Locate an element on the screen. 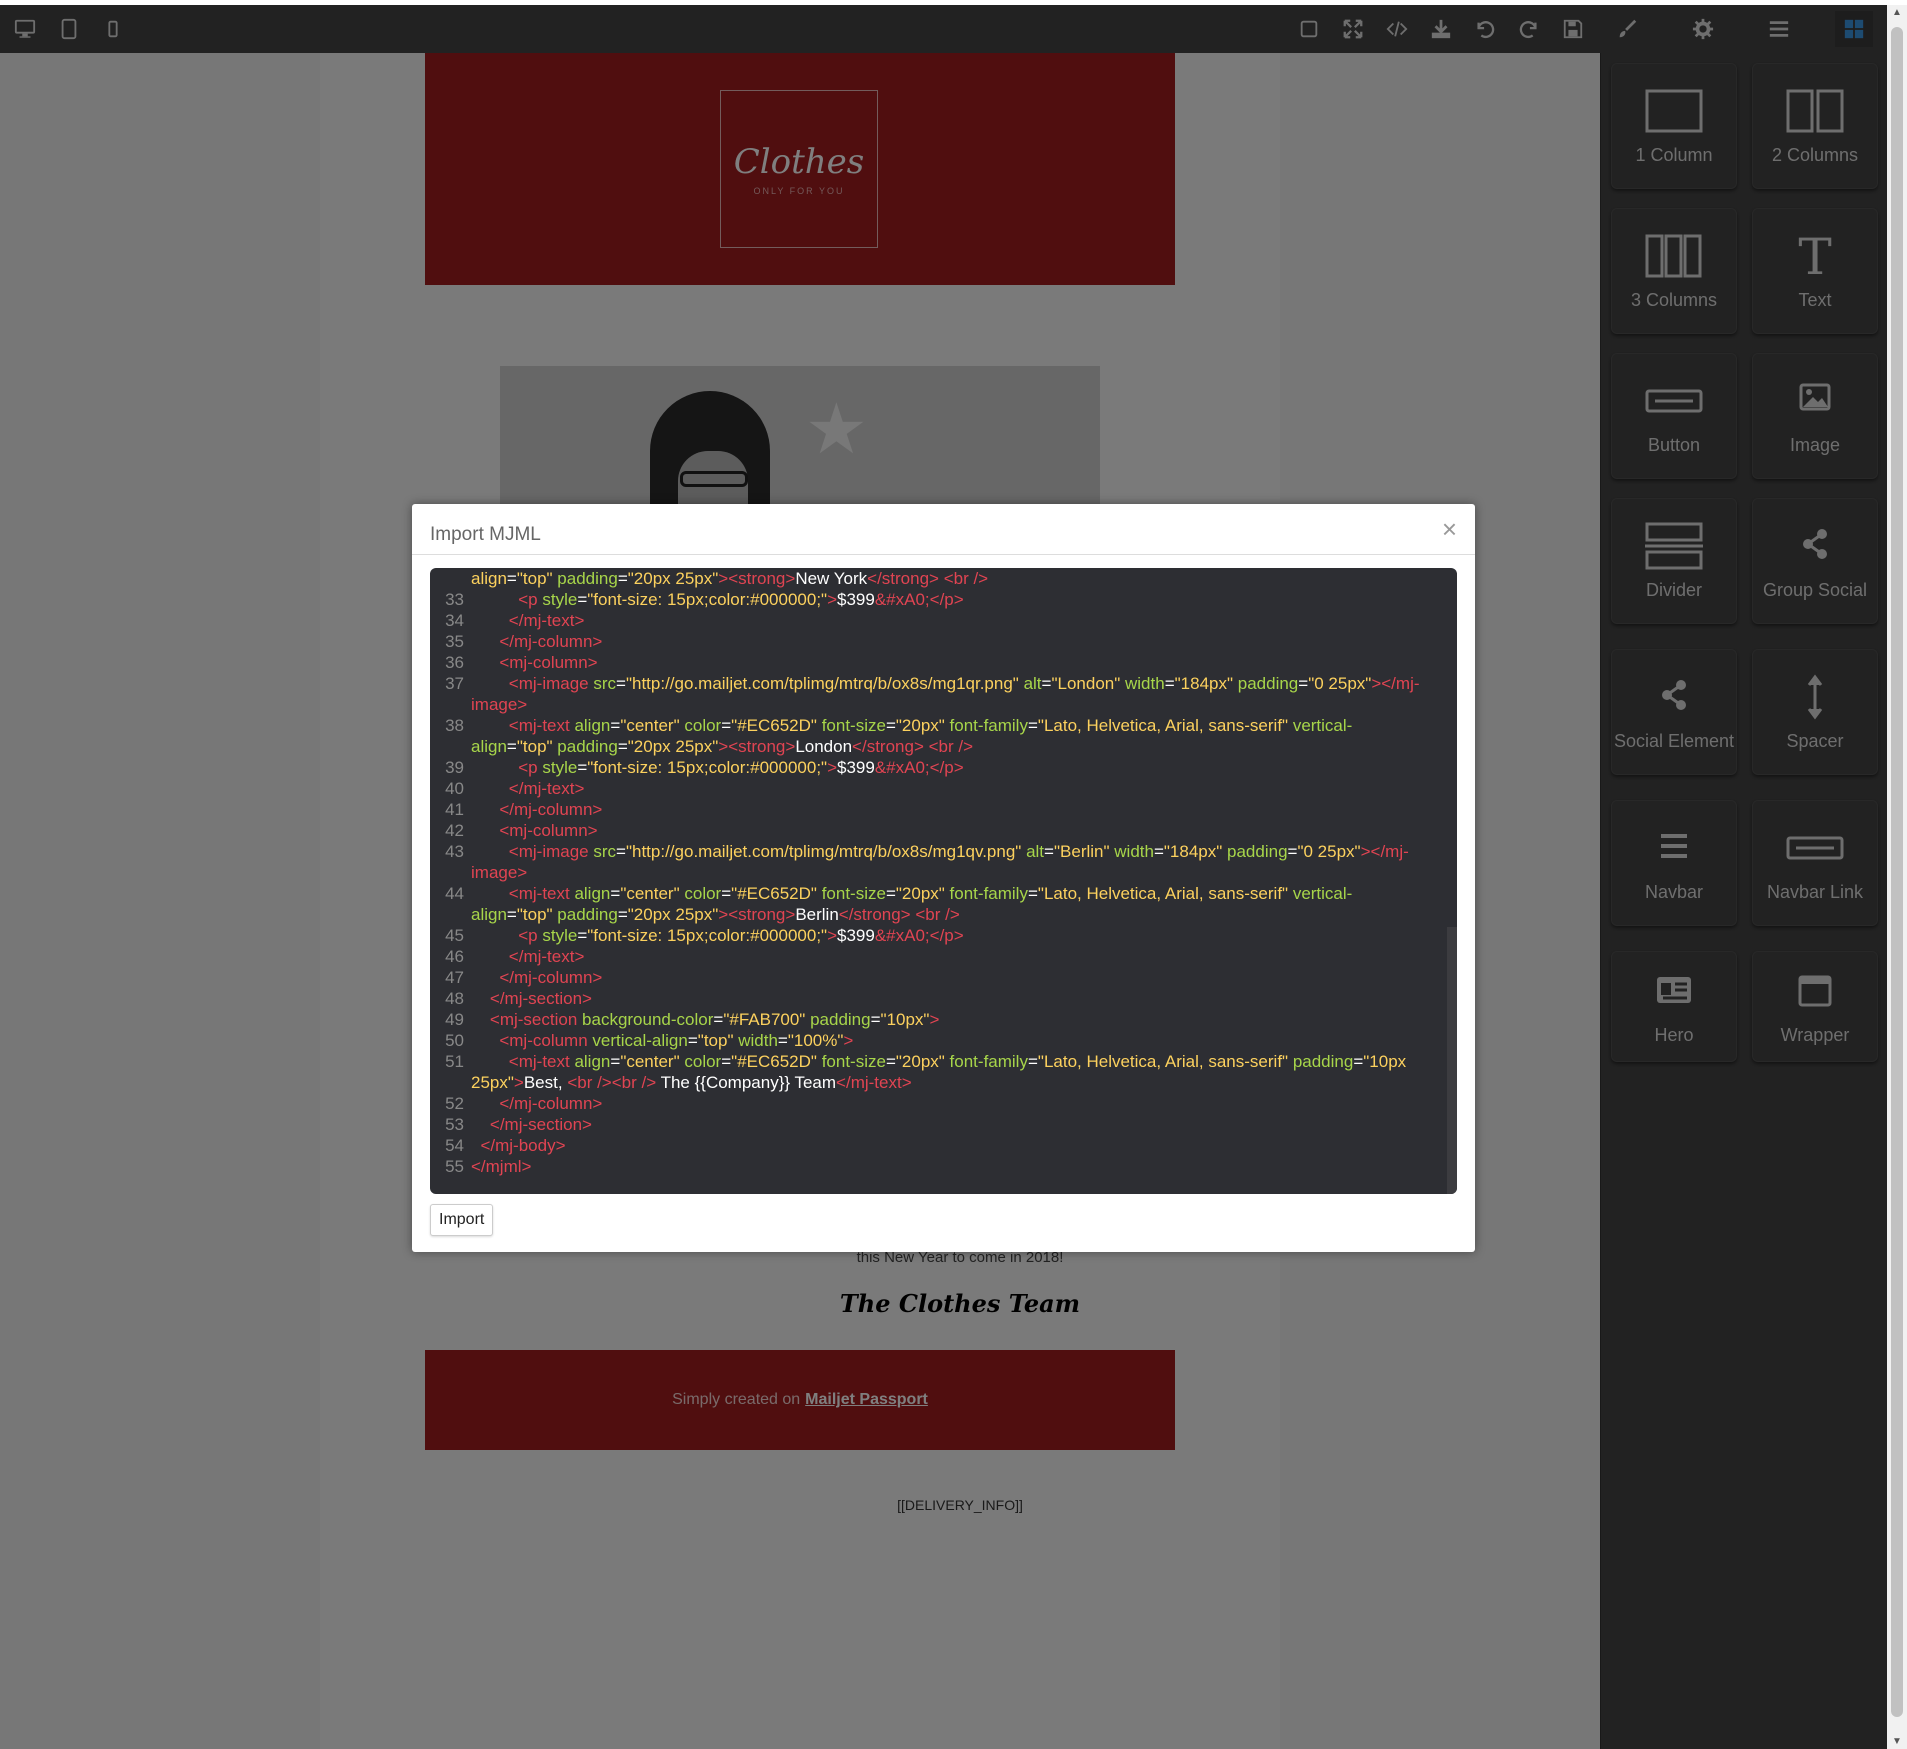  code-line: 47 </mj-column> is located at coordinates (935, 977).